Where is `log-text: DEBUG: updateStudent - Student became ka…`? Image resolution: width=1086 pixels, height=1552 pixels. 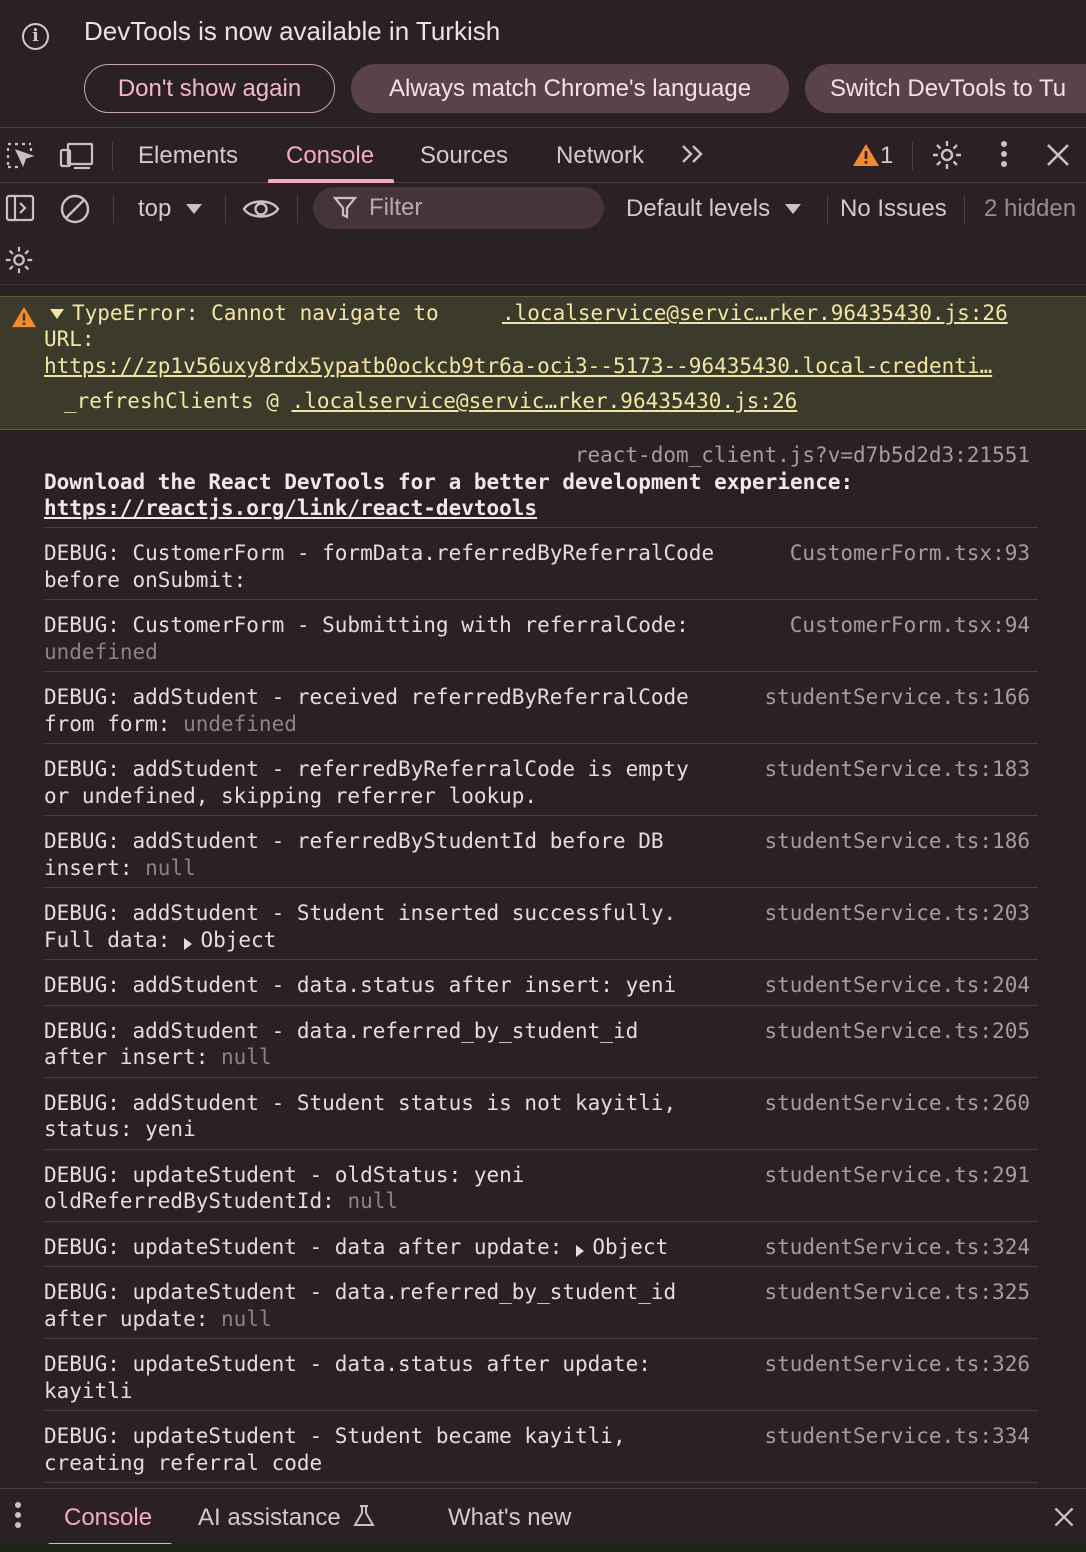
log-text: DEBUG: updateStudent - Student became ka… is located at coordinates (335, 1436).